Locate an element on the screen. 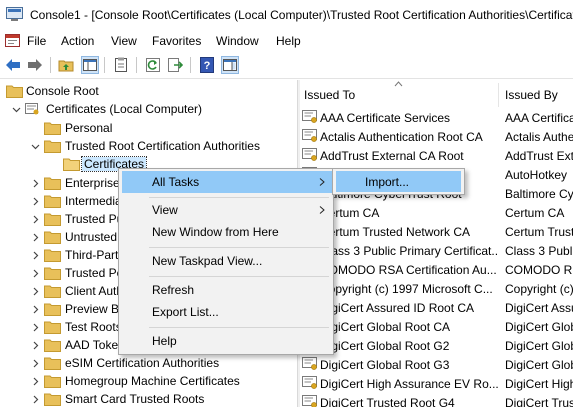 This screenshot has width=573, height=407. cell-issued-by: DigiCert Trusted Root G4 is located at coordinates (539, 401).